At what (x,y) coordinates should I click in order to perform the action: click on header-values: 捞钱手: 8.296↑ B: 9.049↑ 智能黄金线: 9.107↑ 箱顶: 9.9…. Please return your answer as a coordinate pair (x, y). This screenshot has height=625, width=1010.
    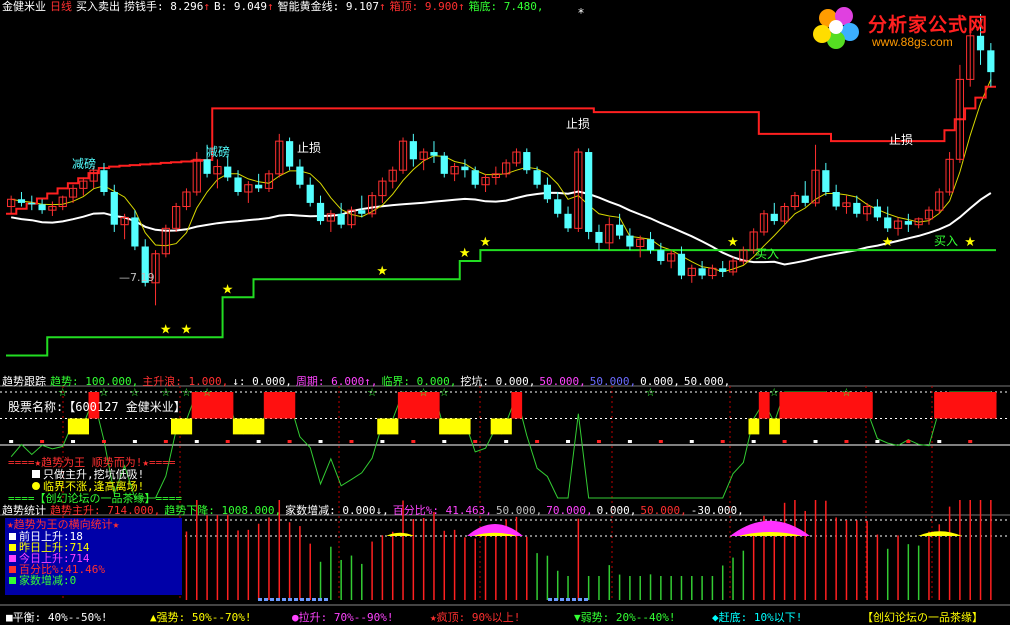
    Looking at the image, I should click on (336, 6).